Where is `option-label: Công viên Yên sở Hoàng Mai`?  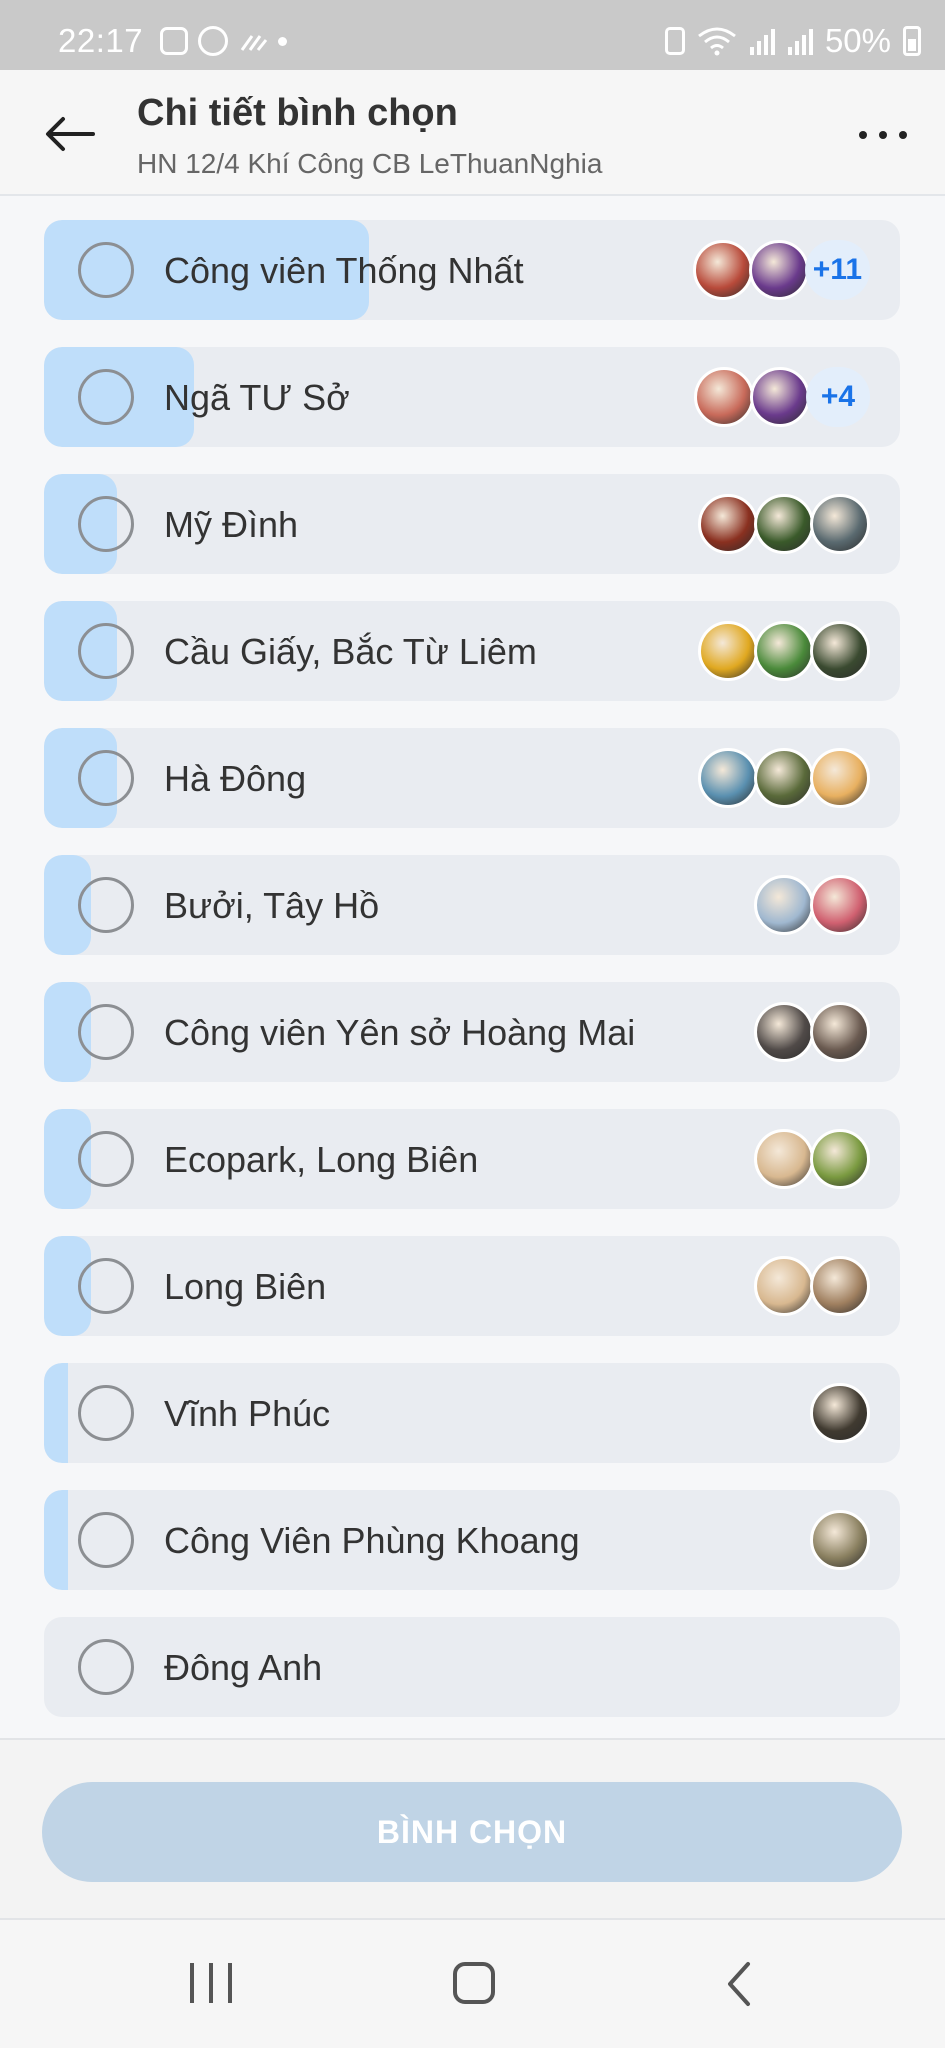 option-label: Công viên Yên sở Hoàng Mai is located at coordinates (400, 1032).